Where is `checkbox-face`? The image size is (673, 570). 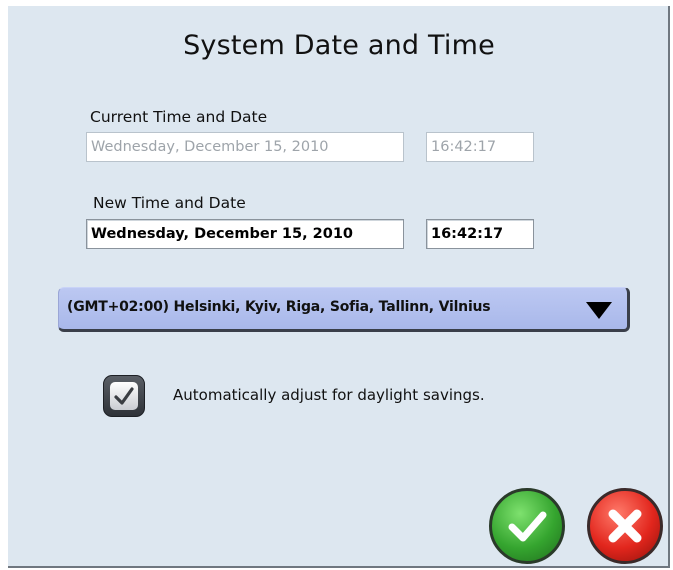 checkbox-face is located at coordinates (124, 396).